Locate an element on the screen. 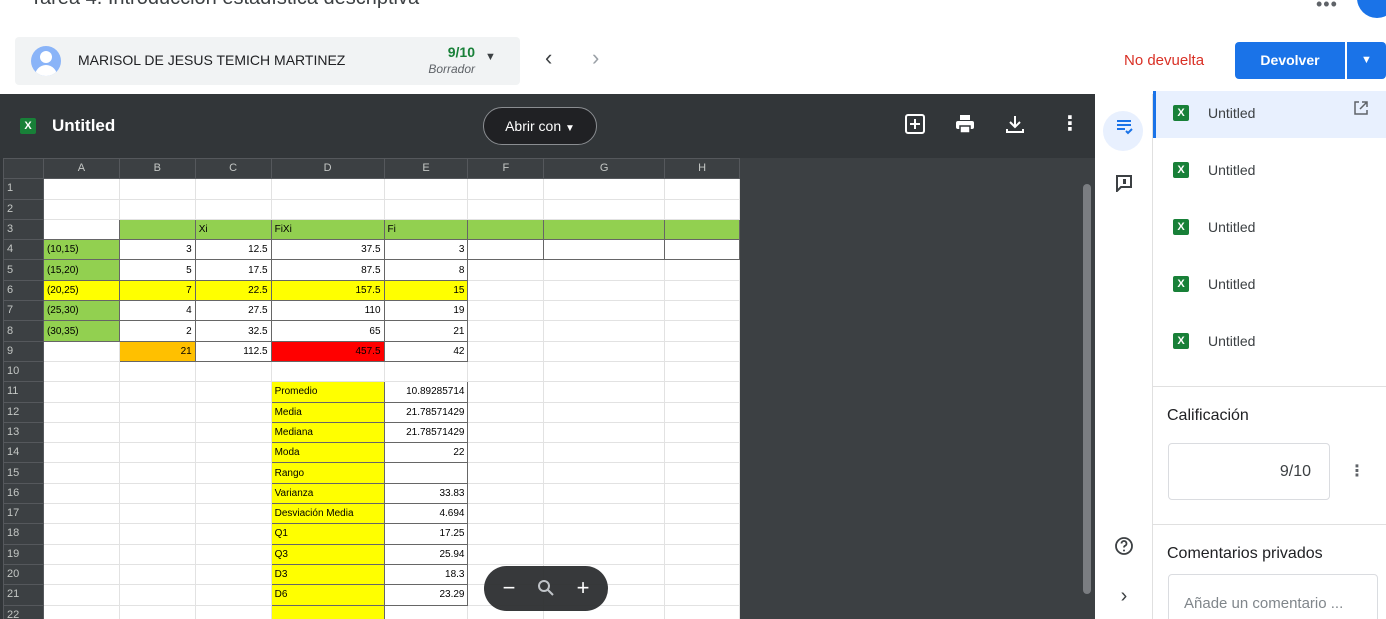 This screenshot has height=619, width=1386. row-header: 17 is located at coordinates (23, 514).